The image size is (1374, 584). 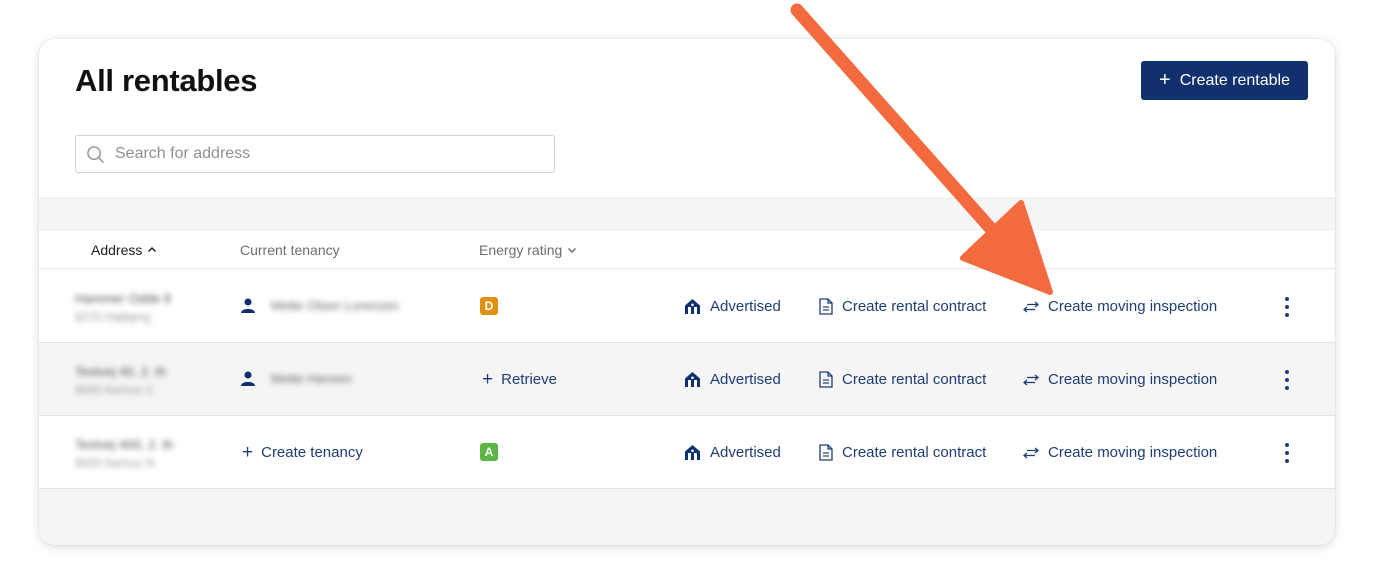 I want to click on tenant-cell: Mette Olsen Lorenzen, so click(x=320, y=305).